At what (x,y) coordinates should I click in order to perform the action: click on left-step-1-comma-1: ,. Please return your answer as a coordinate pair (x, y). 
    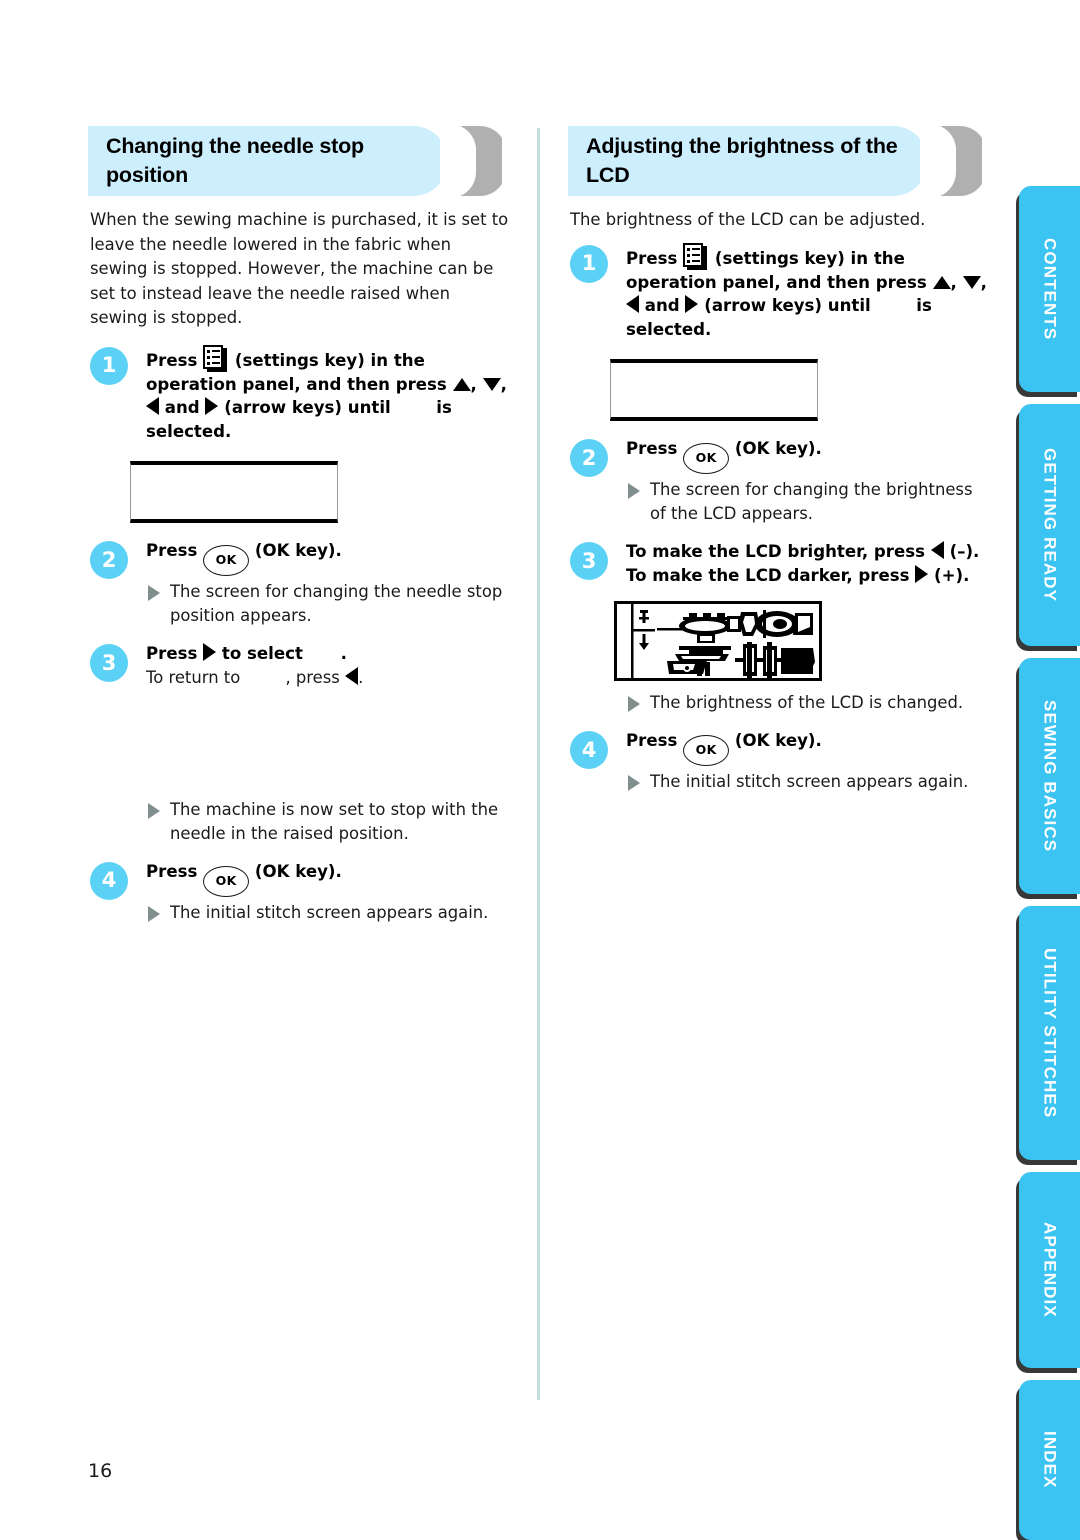
    Looking at the image, I should click on (473, 384).